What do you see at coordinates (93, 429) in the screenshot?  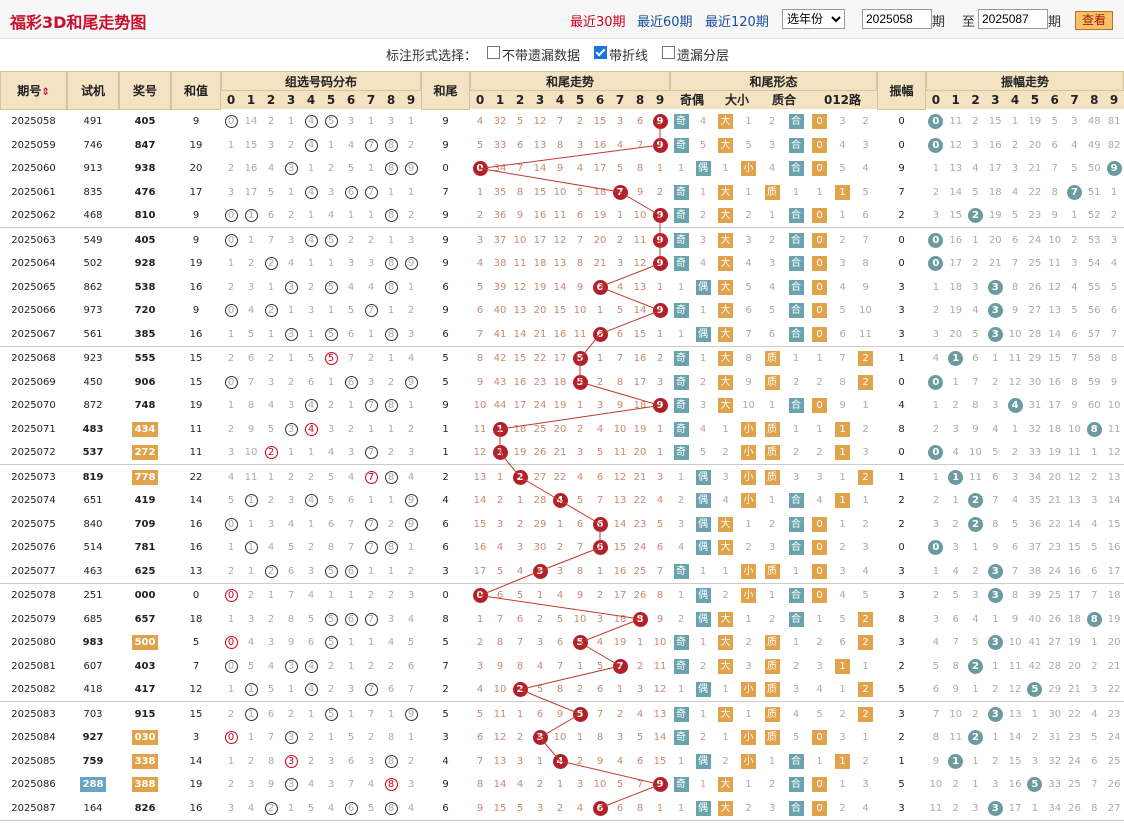 I see `trial-cell: 483` at bounding box center [93, 429].